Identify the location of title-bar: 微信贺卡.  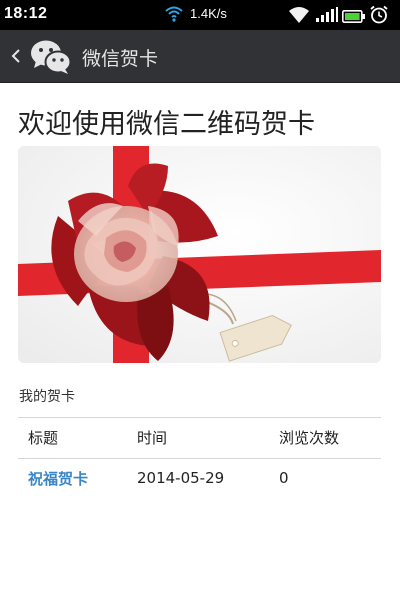
(200, 56).